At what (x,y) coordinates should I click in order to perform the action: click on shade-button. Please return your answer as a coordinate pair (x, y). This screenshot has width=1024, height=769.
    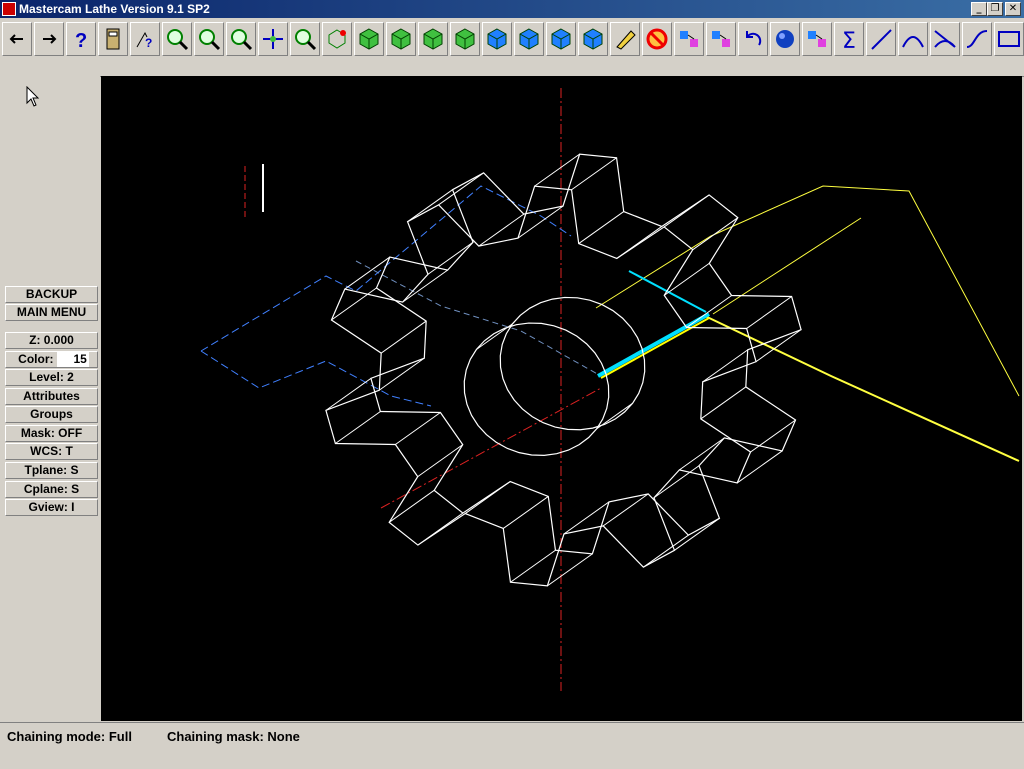
    Looking at the image, I should click on (785, 39).